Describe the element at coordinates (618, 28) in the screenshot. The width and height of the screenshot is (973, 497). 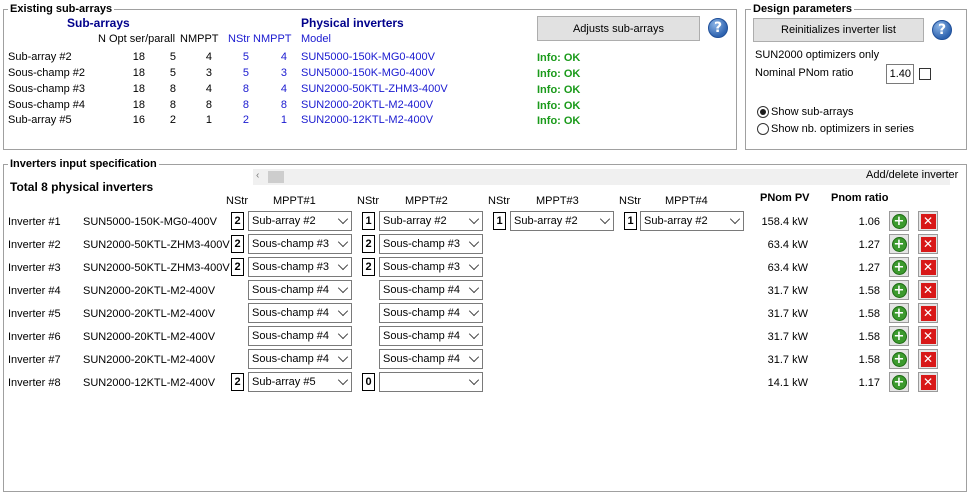
I see `adjust-subarrays-button: Adjusts sub-arrays` at that location.